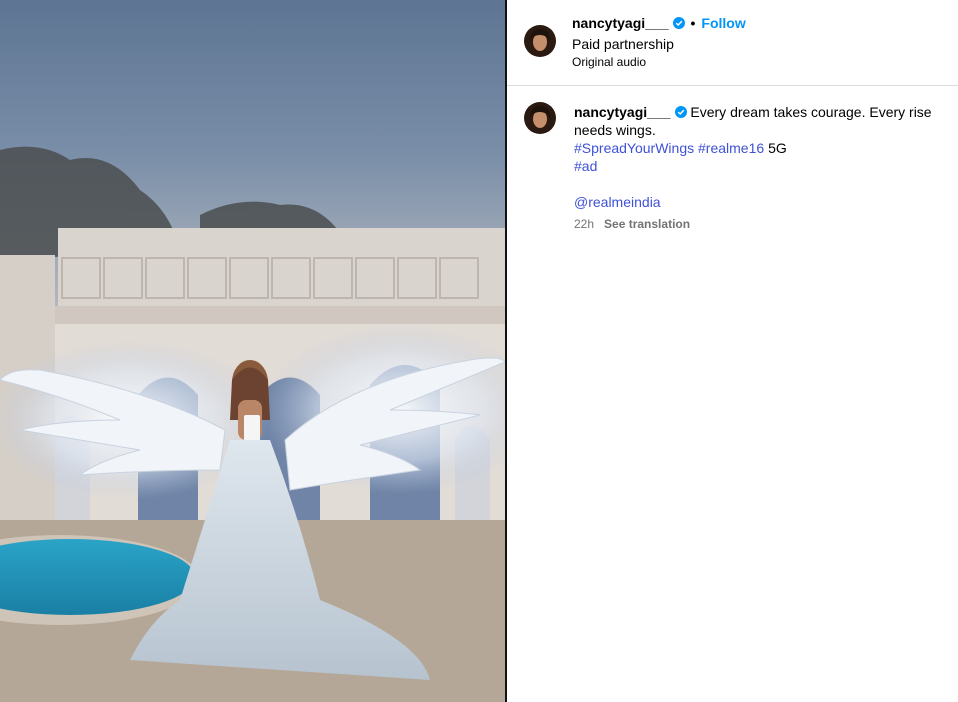 The height and width of the screenshot is (702, 958). Describe the element at coordinates (540, 118) in the screenshot. I see `caption-avatar` at that location.